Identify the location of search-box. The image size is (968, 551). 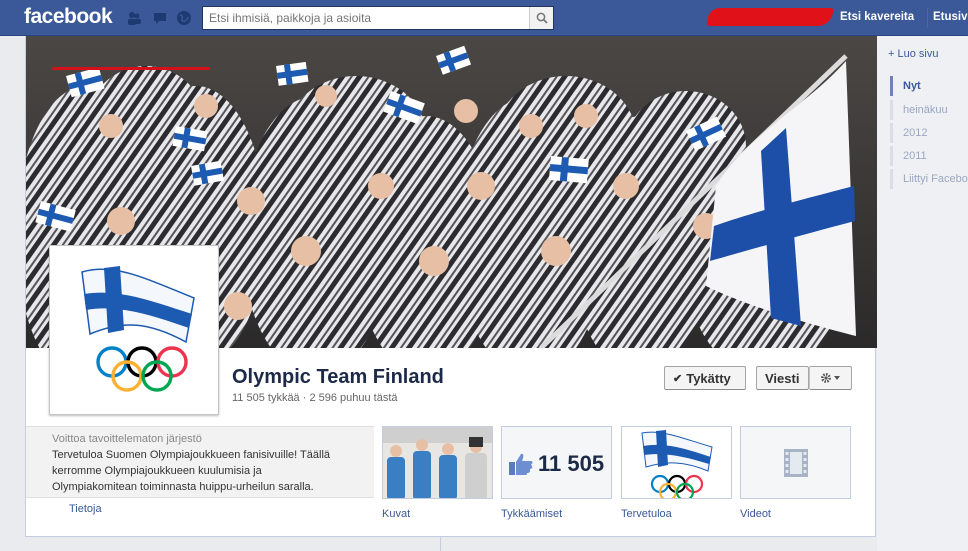
(378, 18).